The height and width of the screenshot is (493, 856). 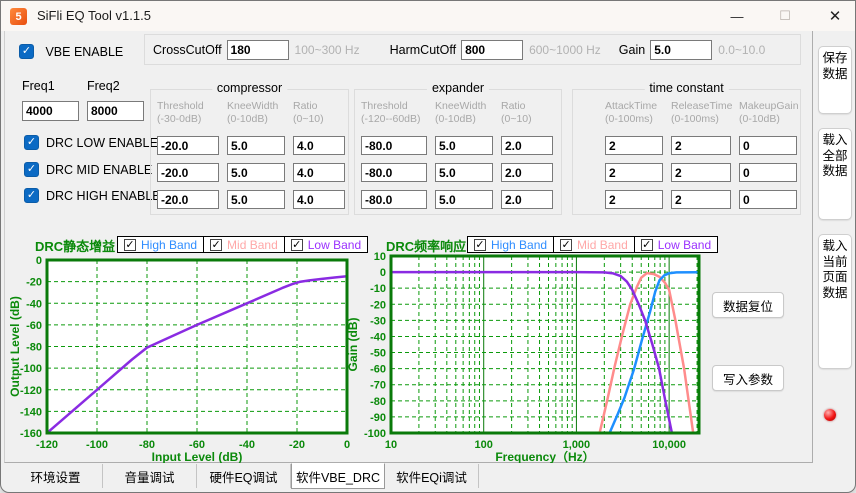 What do you see at coordinates (527, 145) in the screenshot?
I see `expander-ratio-row1-input` at bounding box center [527, 145].